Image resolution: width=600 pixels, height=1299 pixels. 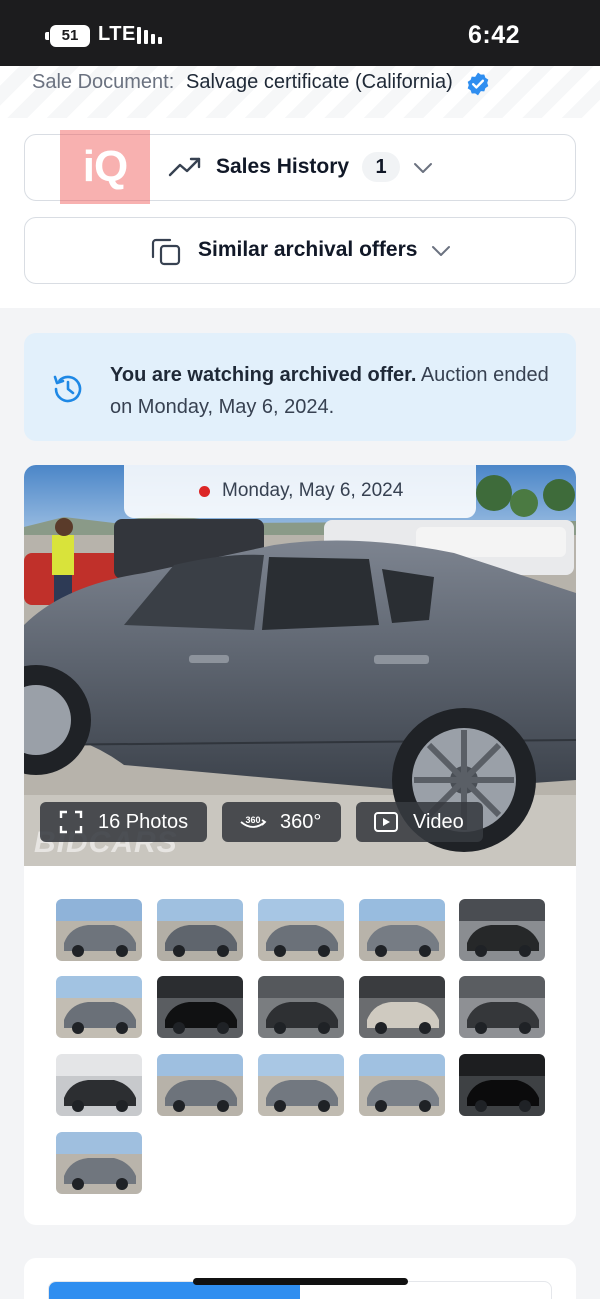 I want to click on thumb-instruments, so click(x=502, y=1085).